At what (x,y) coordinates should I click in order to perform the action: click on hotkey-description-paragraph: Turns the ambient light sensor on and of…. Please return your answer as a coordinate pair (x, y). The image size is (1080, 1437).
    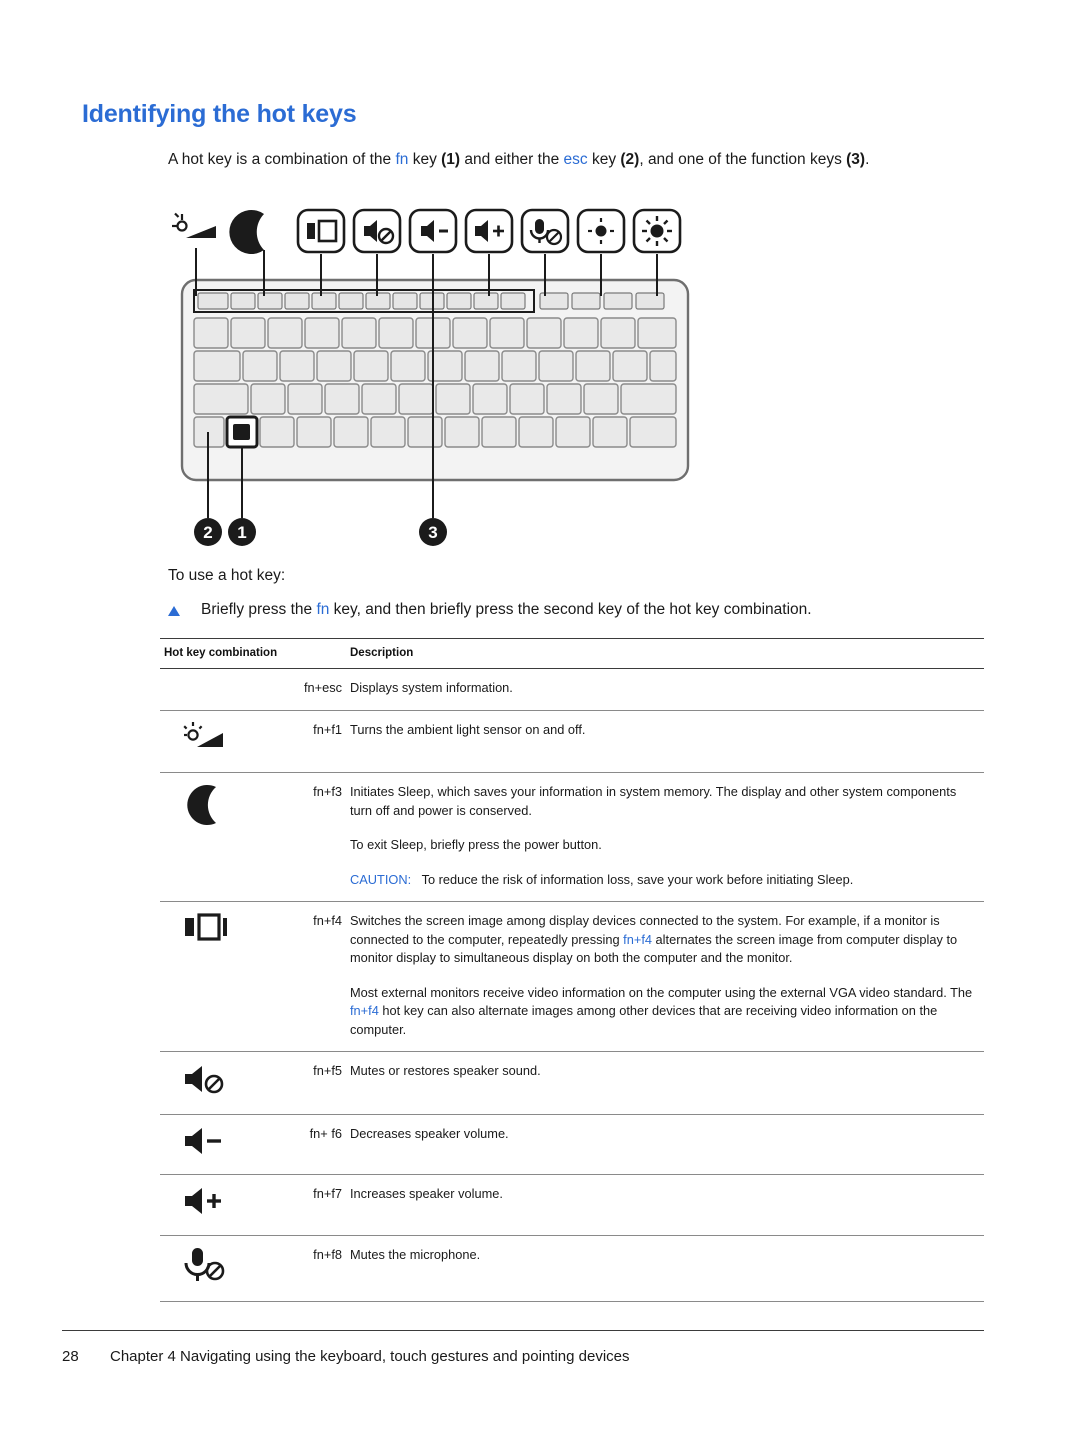
    Looking at the image, I should click on (468, 729).